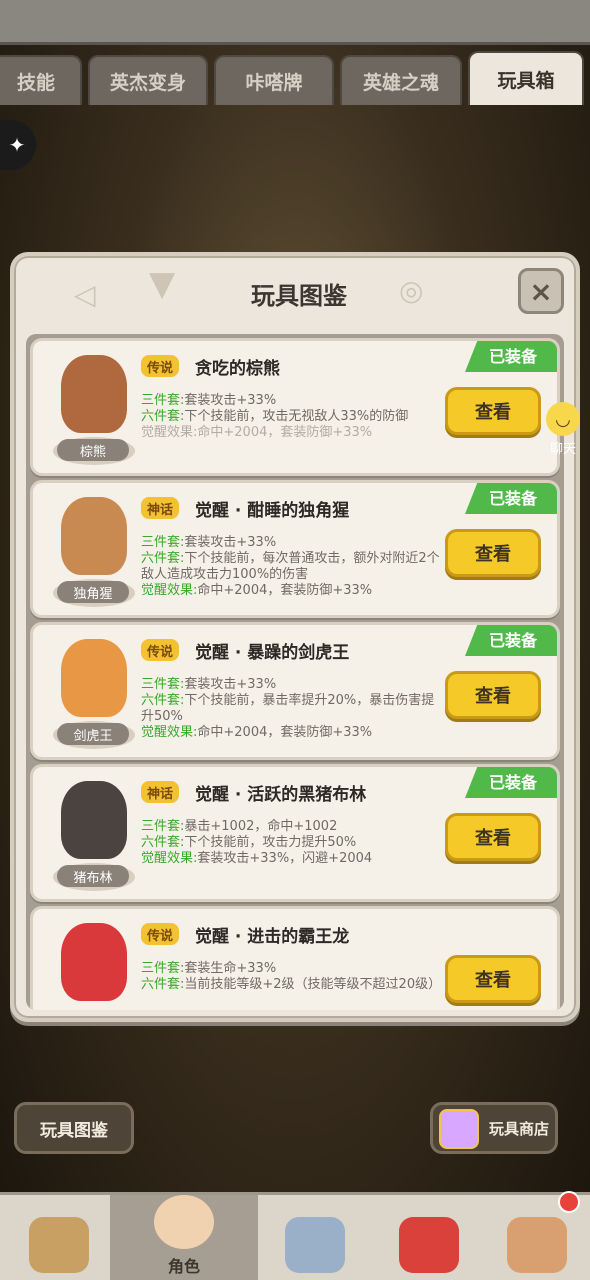 The height and width of the screenshot is (1280, 590). I want to click on six-set-text: 下个技能前，暴击率提升20%，暴击伤害提升50%, so click(288, 708).